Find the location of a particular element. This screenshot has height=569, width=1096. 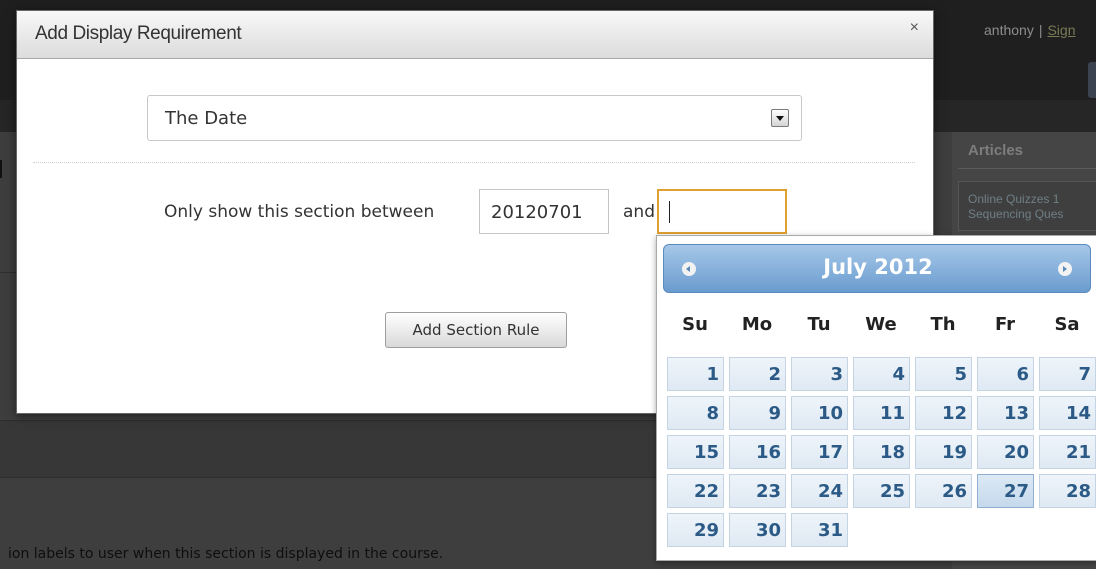

calendar-day: 2 is located at coordinates (757, 374).